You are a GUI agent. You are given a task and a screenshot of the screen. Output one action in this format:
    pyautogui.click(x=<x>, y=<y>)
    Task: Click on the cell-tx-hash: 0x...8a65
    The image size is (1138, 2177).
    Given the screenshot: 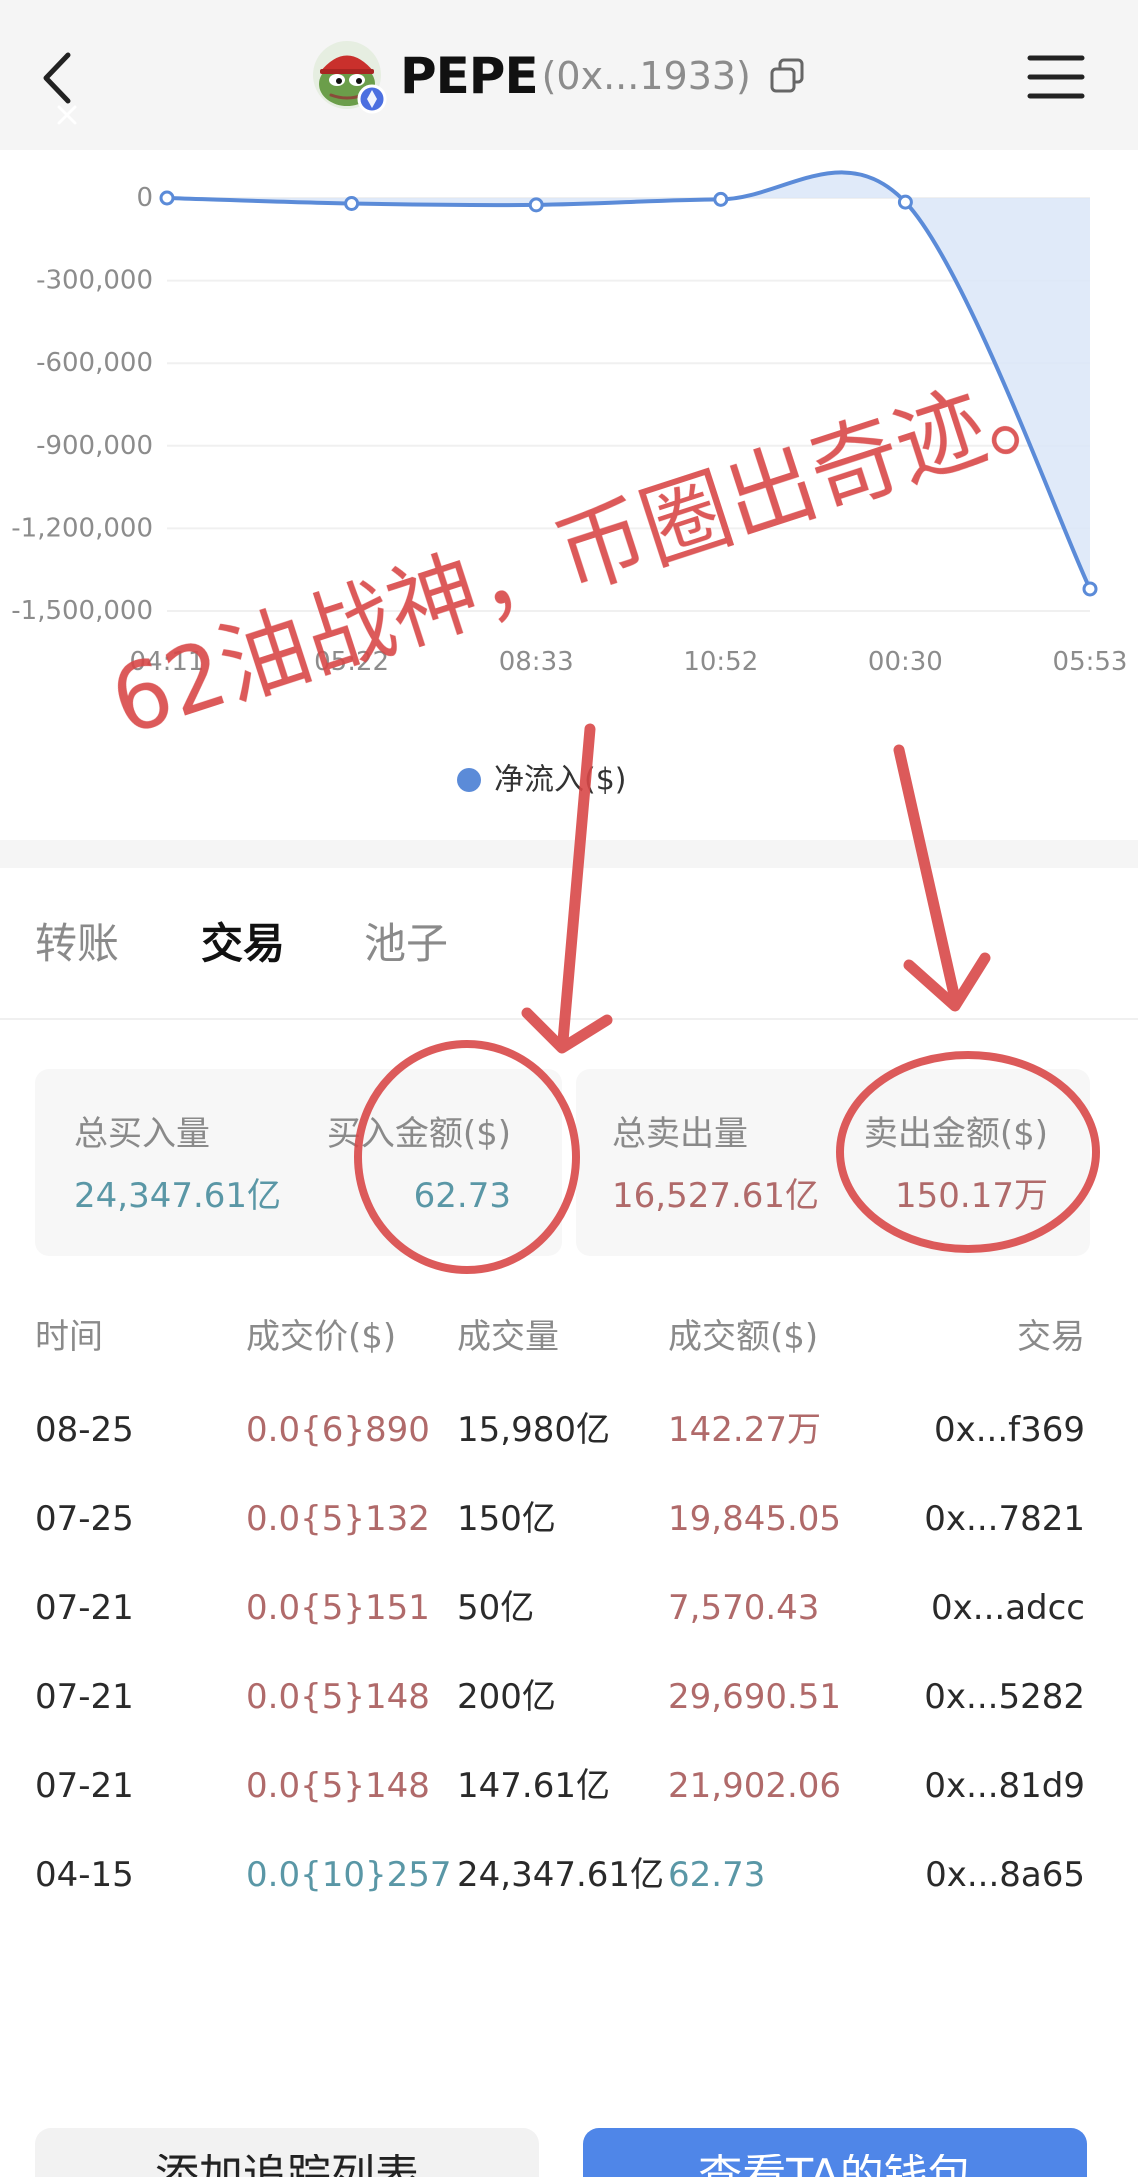 What is the action you would take?
    pyautogui.click(x=1005, y=1875)
    